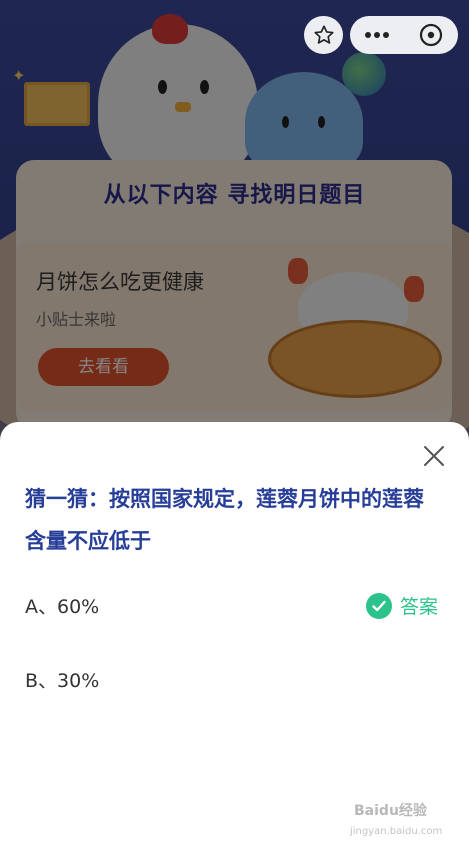  I want to click on watermark-url: jingyan.baidu.com, so click(396, 831).